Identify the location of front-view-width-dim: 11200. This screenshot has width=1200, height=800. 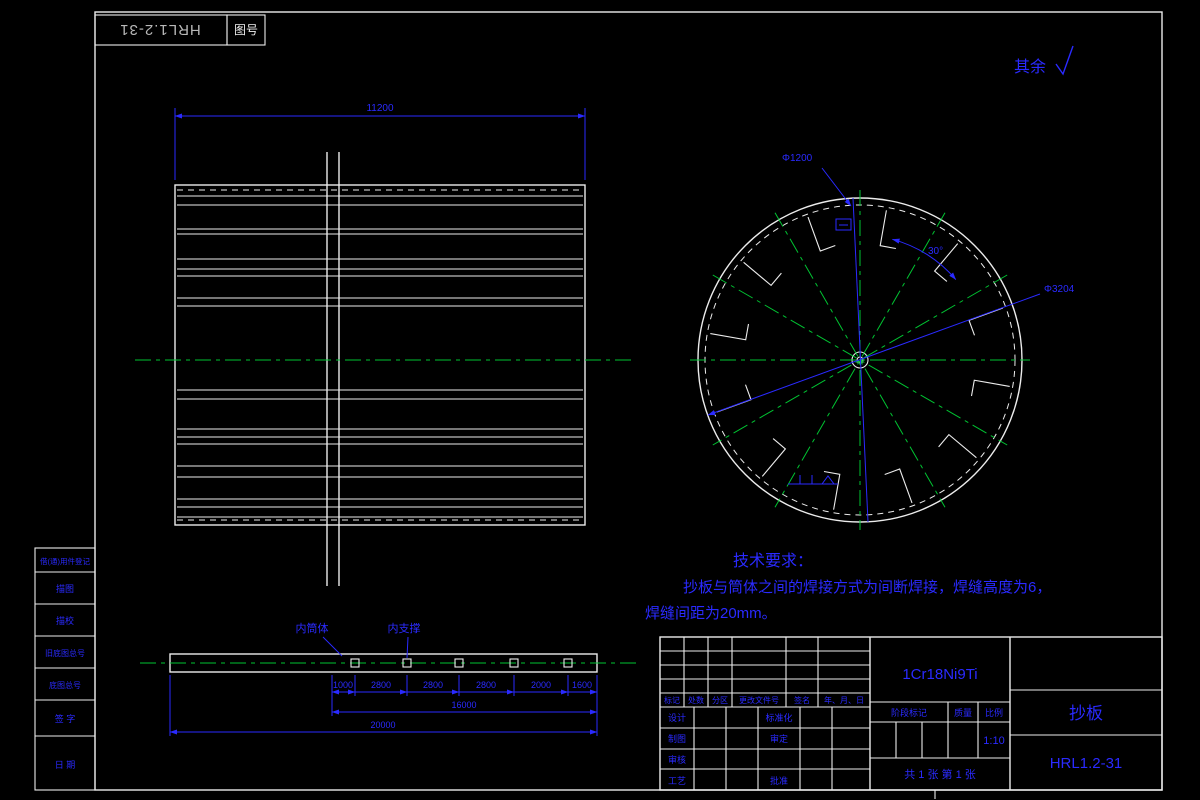
(380, 141).